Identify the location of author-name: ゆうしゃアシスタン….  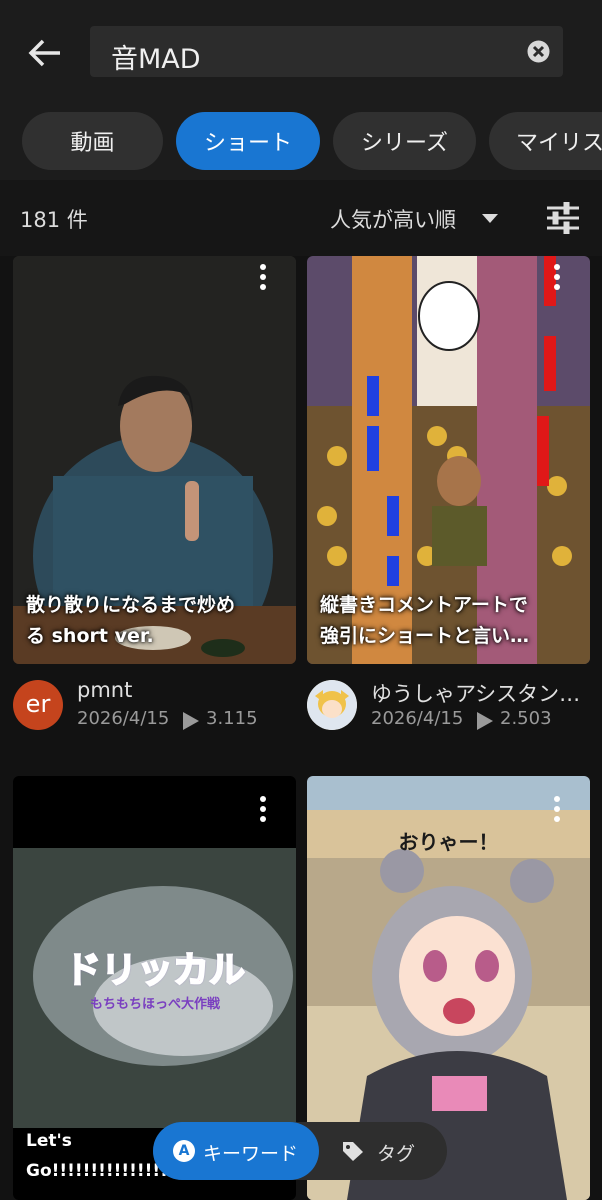
(483, 693).